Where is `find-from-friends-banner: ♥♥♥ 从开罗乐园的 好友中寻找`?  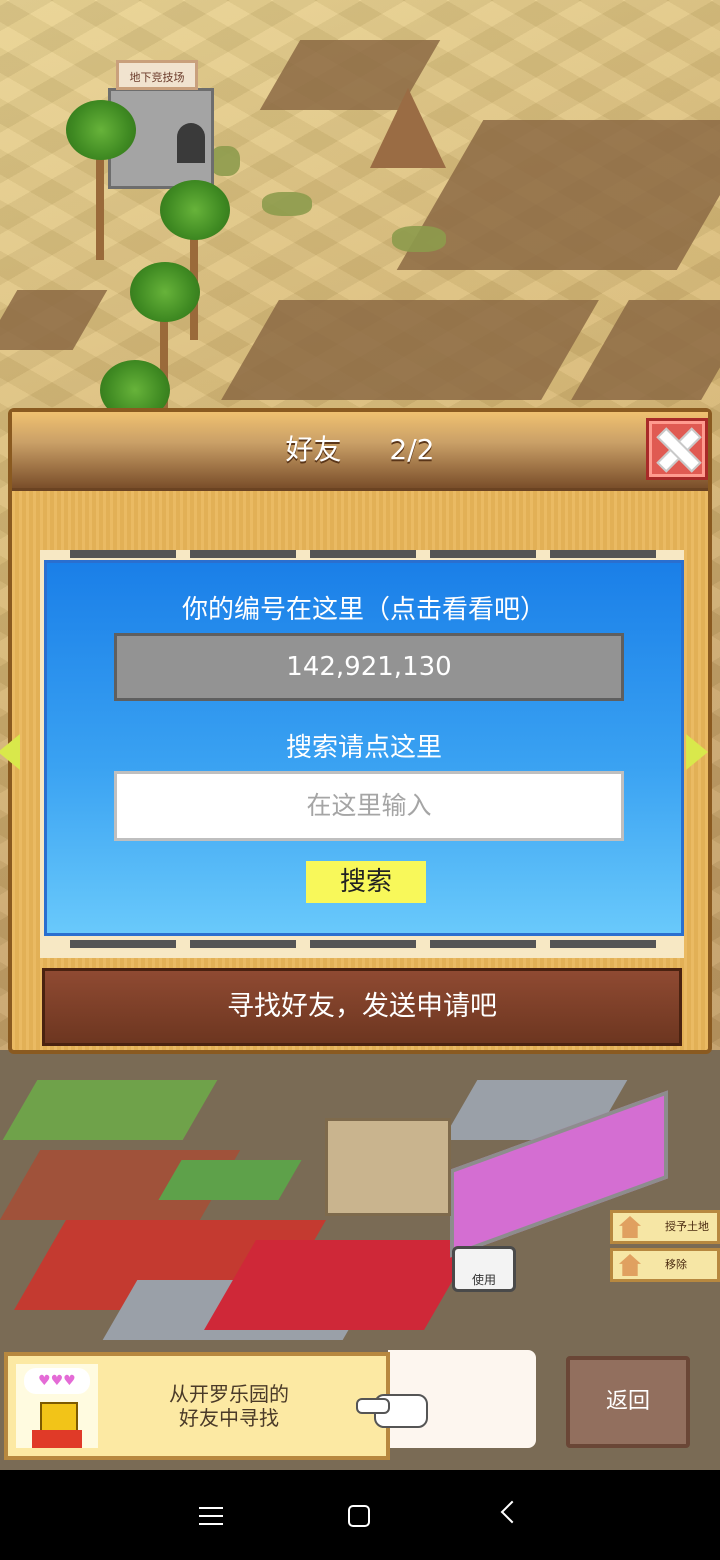 find-from-friends-banner: ♥♥♥ 从开罗乐园的 好友中寻找 is located at coordinates (197, 1406).